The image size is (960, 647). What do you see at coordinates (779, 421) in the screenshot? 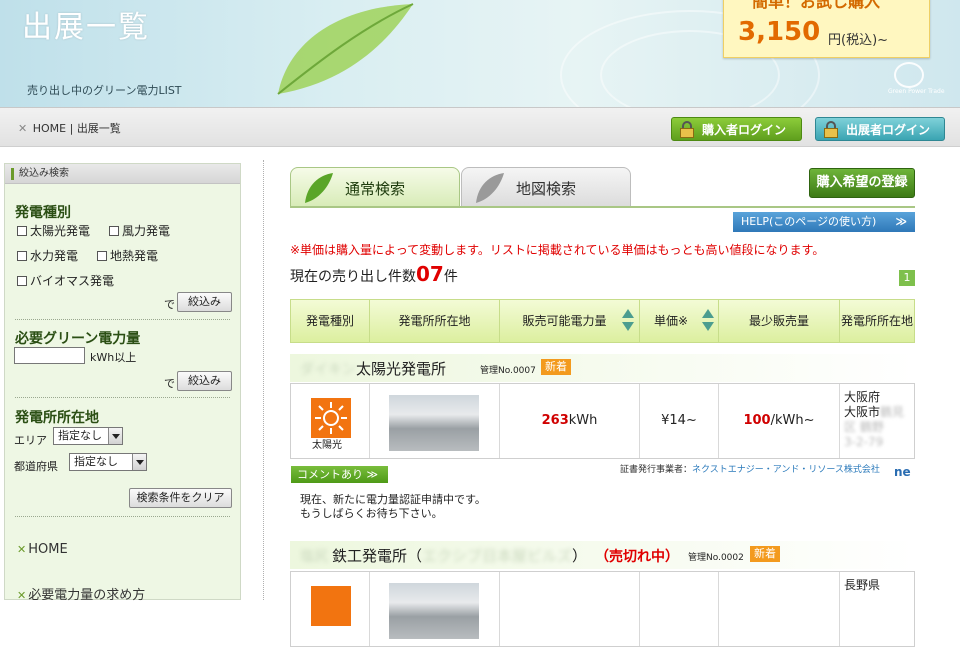
I see `cell-min-amount: 100/kWh~` at bounding box center [779, 421].